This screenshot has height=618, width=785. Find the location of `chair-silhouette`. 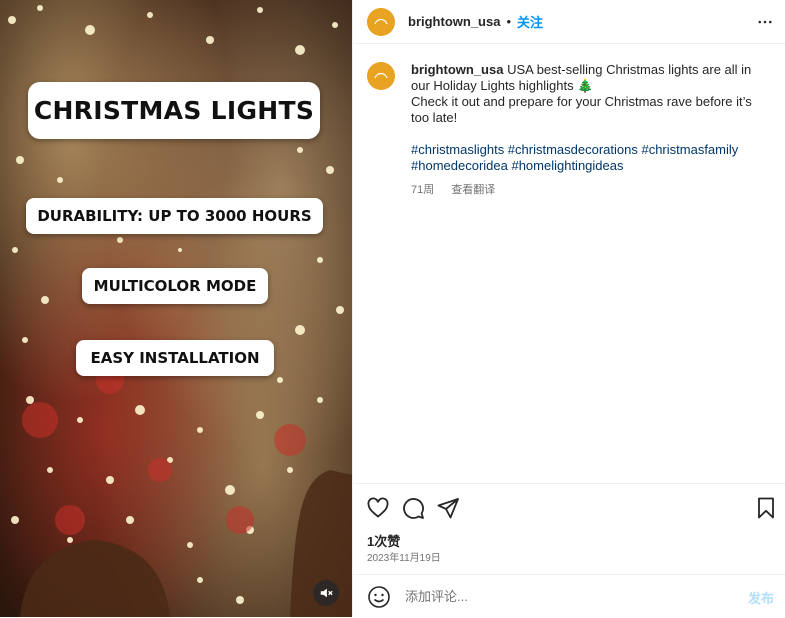

chair-silhouette is located at coordinates (186, 543).